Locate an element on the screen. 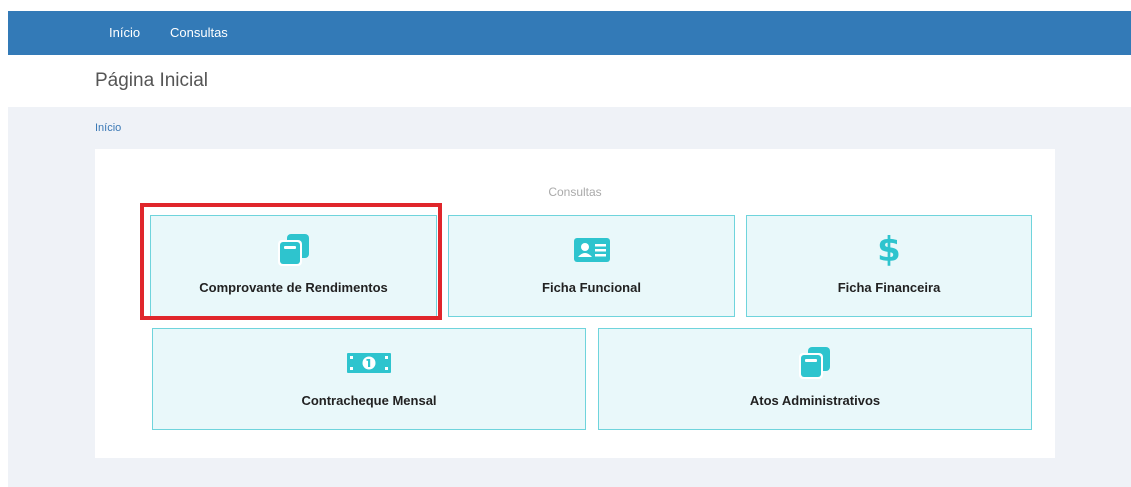 Image resolution: width=1131 pixels, height=487 pixels. nav-item-inicio: Início is located at coordinates (124, 33).